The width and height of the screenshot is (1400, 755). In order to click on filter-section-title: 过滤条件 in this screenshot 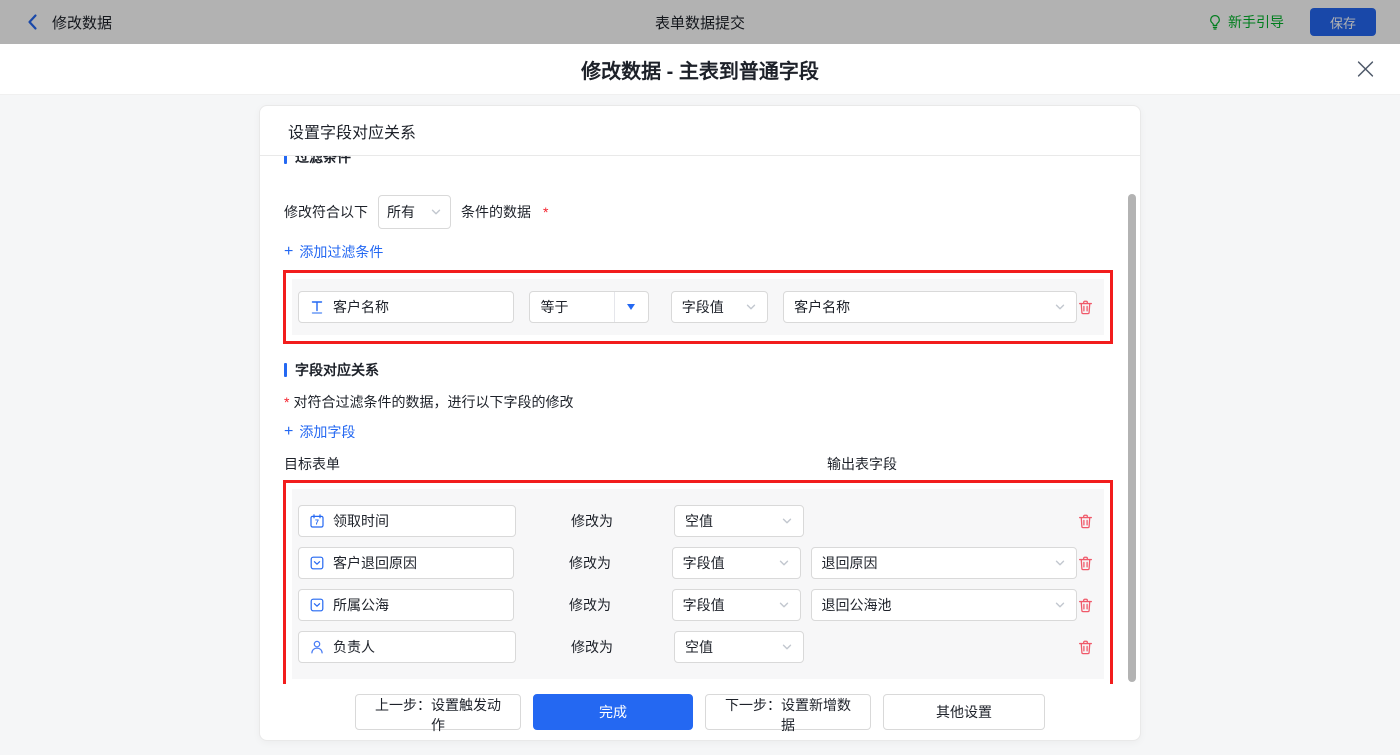, I will do `click(699, 161)`.